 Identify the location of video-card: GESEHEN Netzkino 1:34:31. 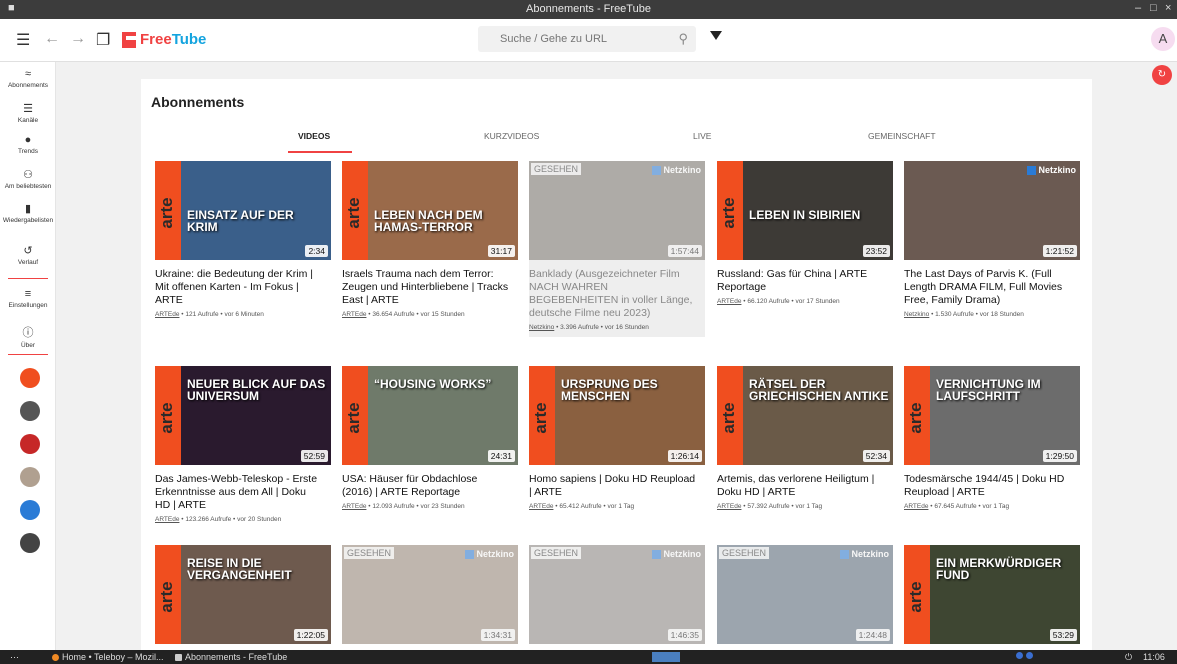
(430, 594).